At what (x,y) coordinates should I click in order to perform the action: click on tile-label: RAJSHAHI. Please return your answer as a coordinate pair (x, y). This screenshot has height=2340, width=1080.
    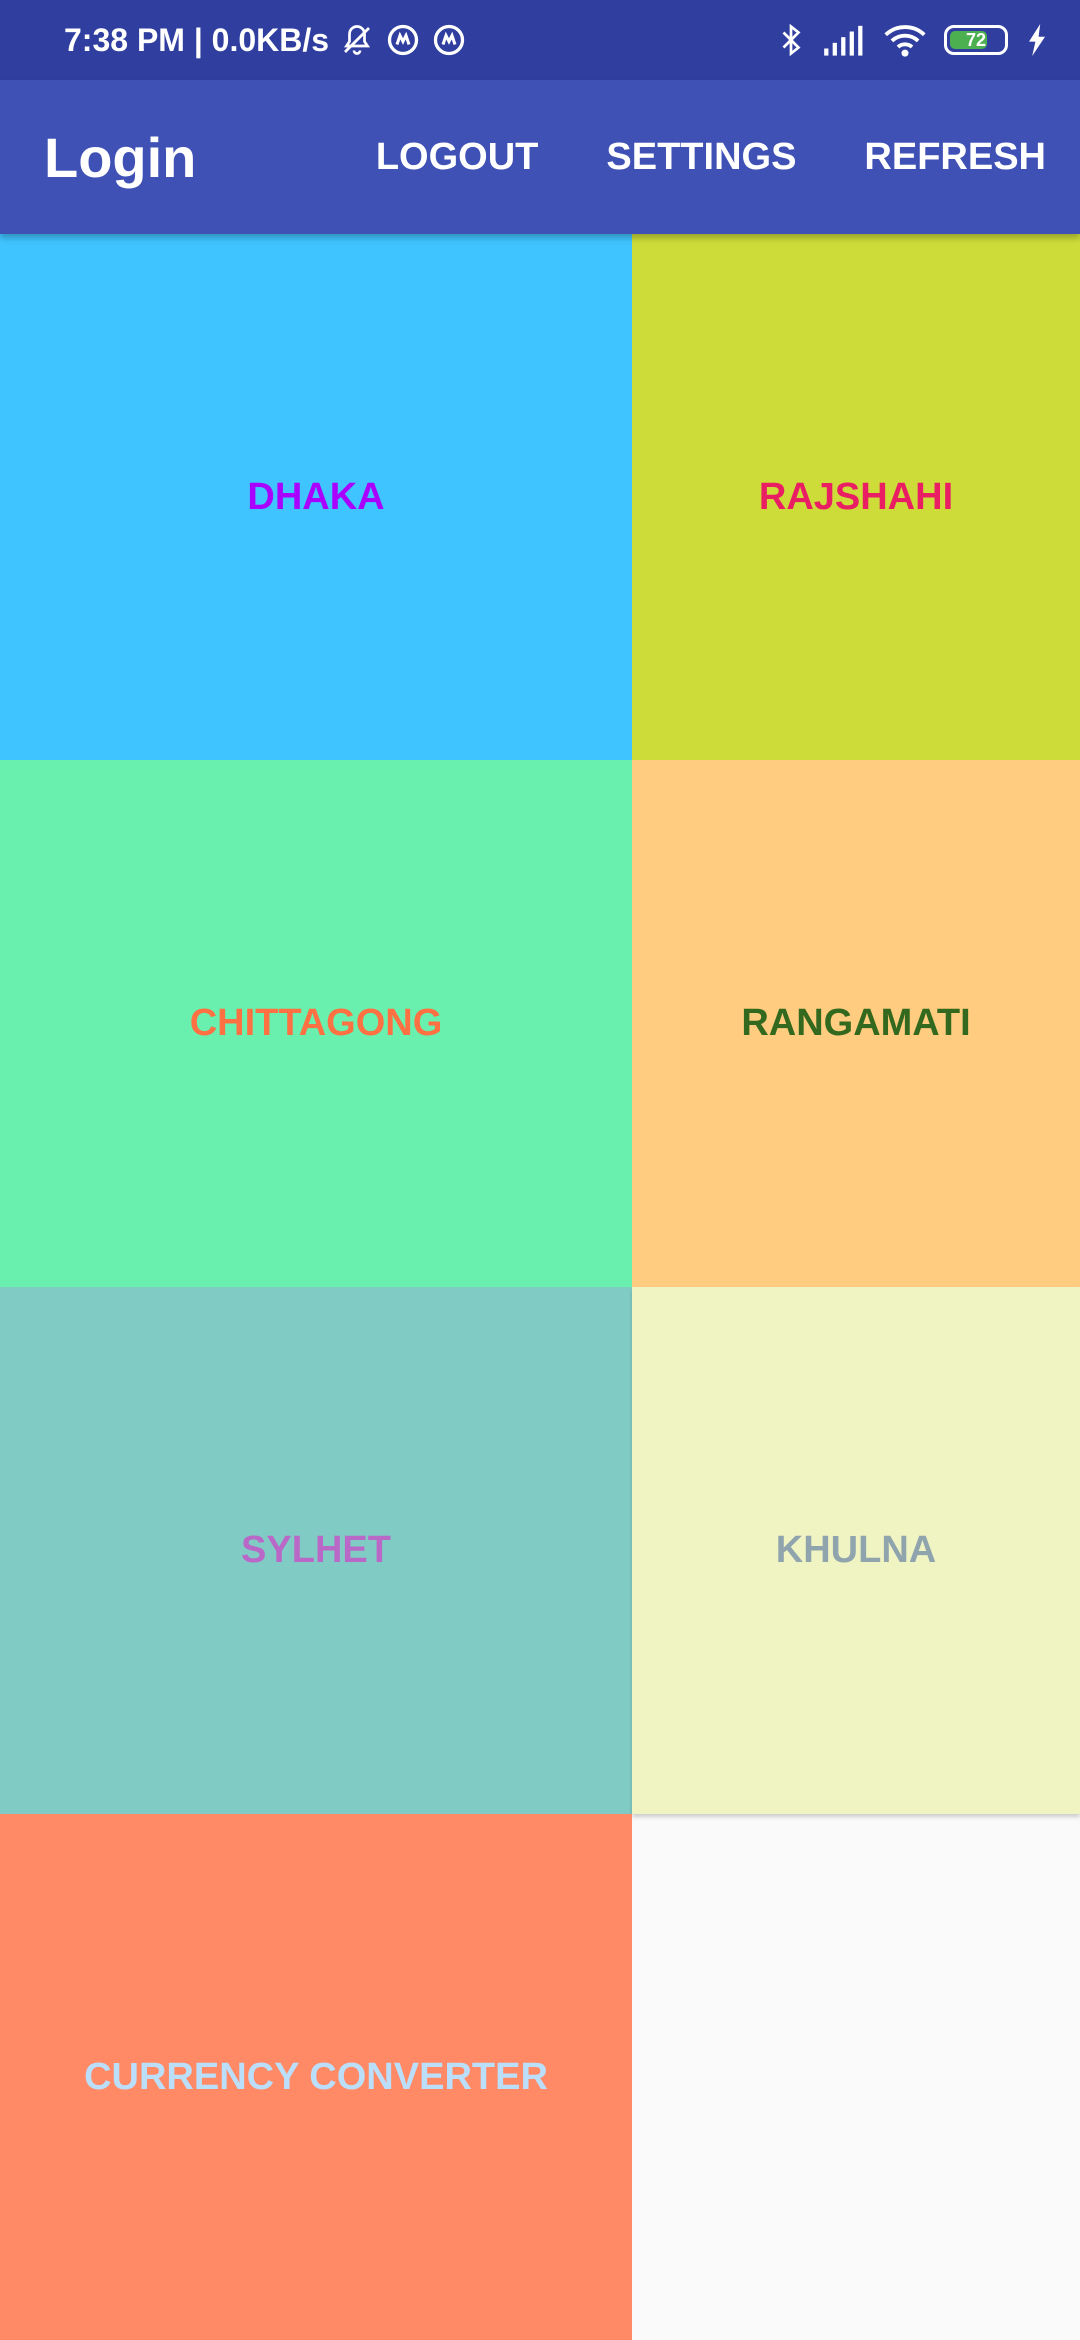
    Looking at the image, I should click on (856, 496).